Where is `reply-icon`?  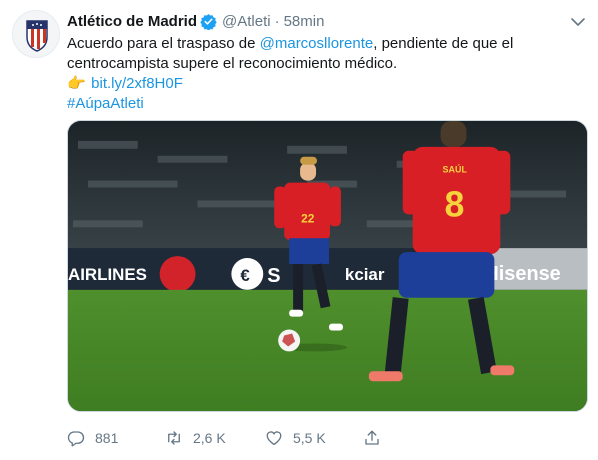
reply-icon is located at coordinates (76, 439).